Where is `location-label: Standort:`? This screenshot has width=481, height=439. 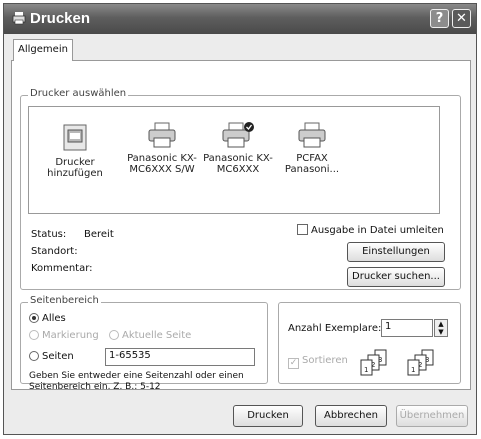
location-label: Standort: is located at coordinates (54, 251).